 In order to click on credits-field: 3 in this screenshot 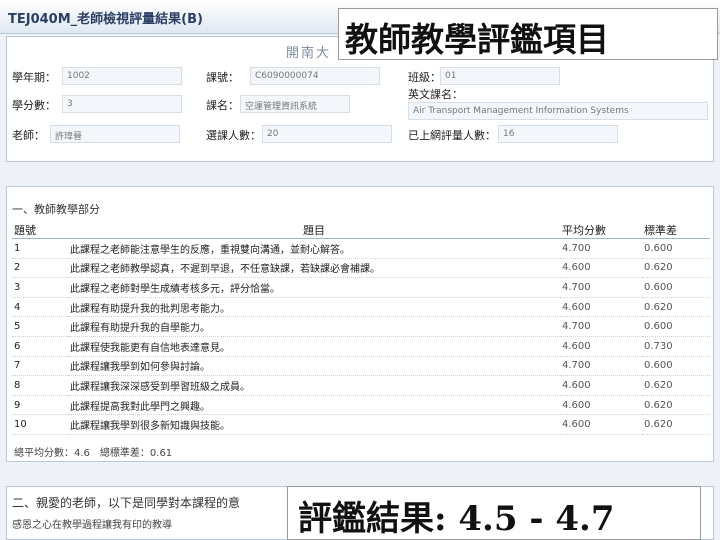, I will do `click(122, 104)`.